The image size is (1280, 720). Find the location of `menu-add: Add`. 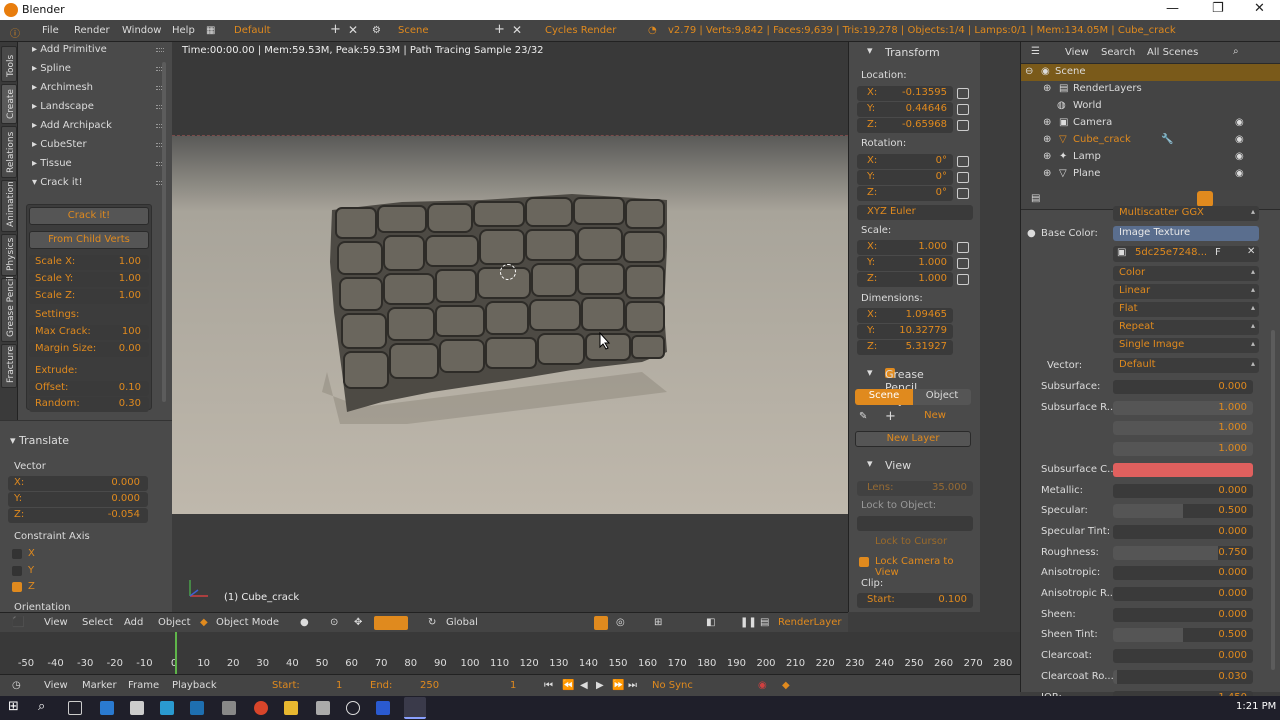

menu-add: Add is located at coordinates (133, 622).